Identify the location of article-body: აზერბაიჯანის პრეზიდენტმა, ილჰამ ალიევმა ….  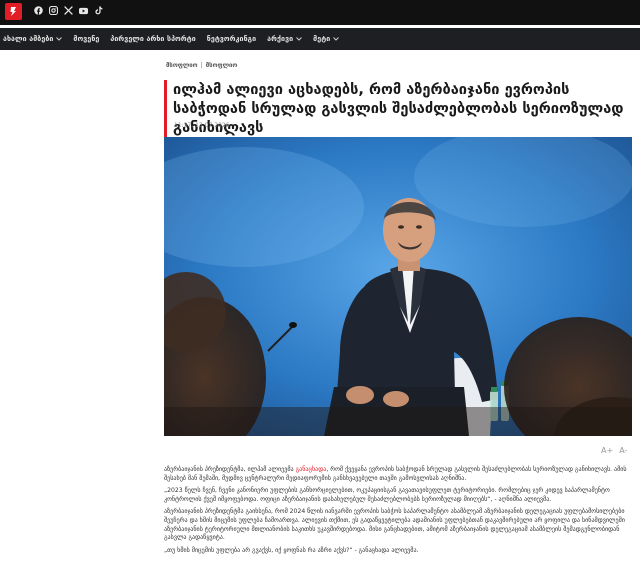
(398, 512).